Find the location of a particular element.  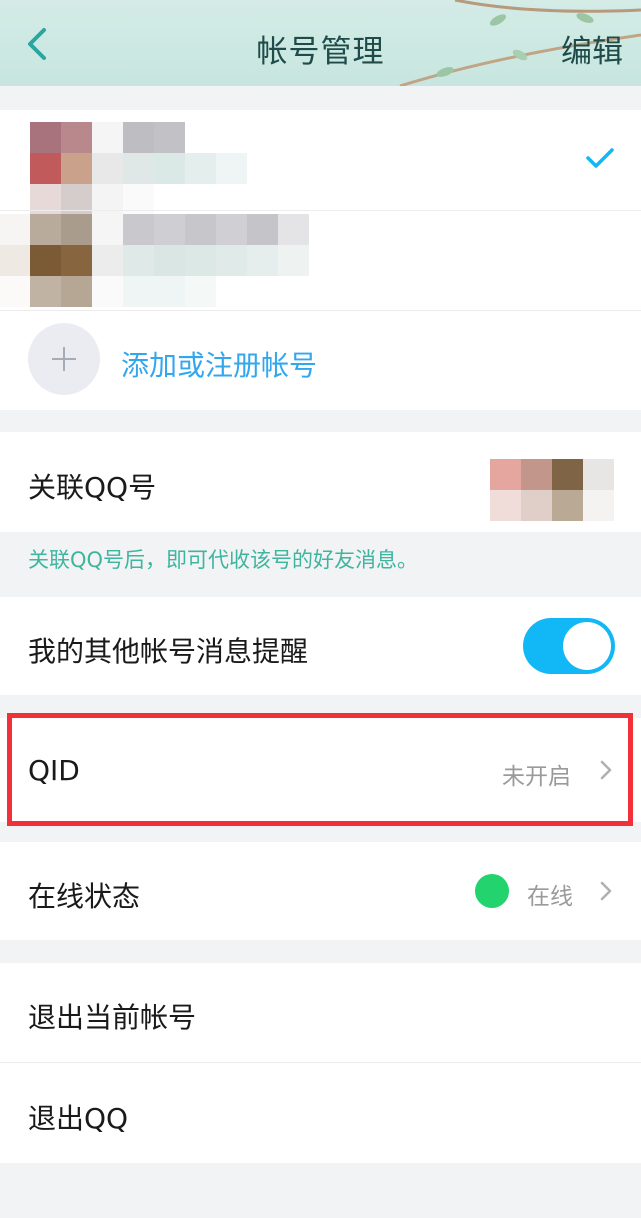

other-account-alerts-toggle is located at coordinates (569, 646).